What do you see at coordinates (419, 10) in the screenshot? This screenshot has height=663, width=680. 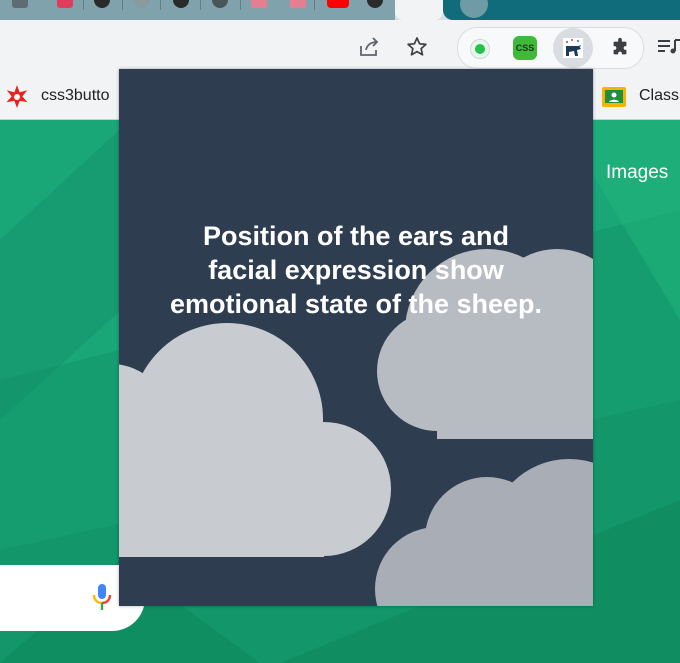 I see `active-tab` at bounding box center [419, 10].